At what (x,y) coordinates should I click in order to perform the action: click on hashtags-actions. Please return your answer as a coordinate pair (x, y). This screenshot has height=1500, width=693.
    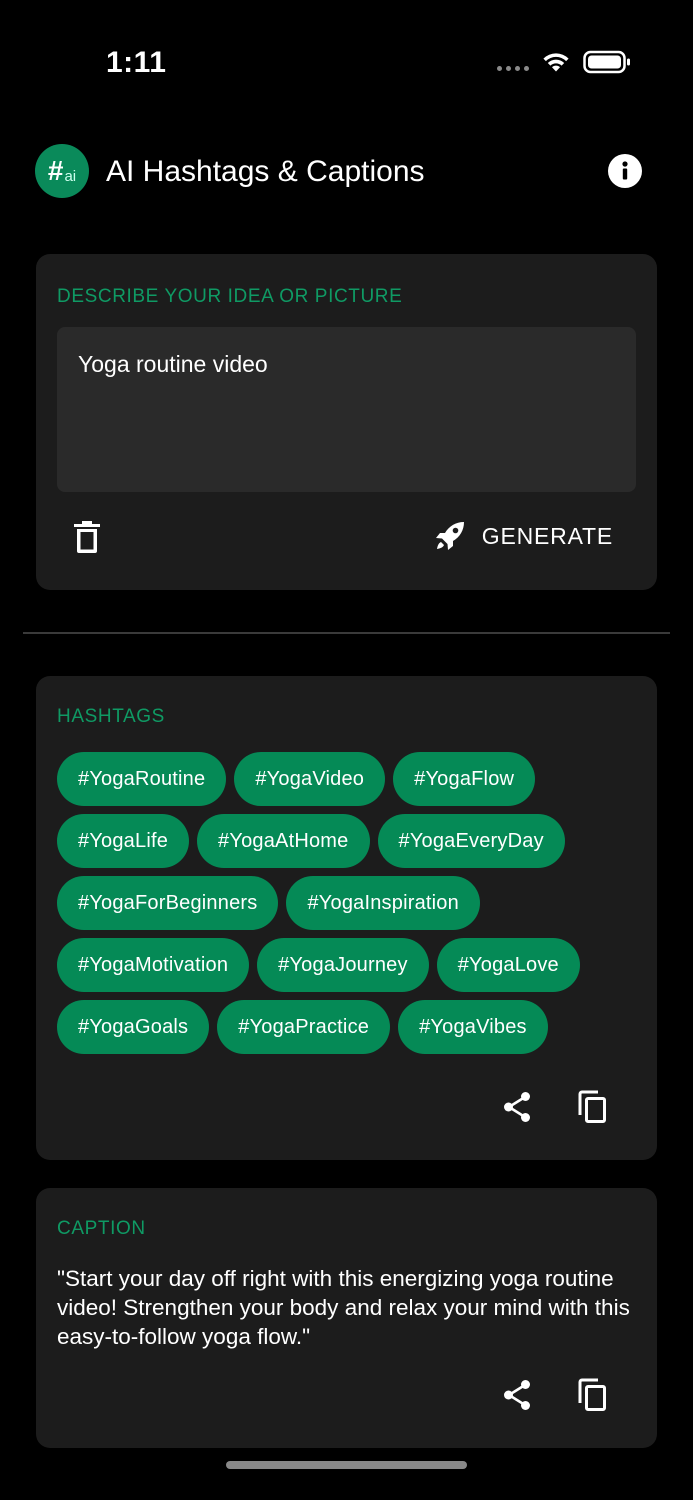
    Looking at the image, I should click on (555, 1107).